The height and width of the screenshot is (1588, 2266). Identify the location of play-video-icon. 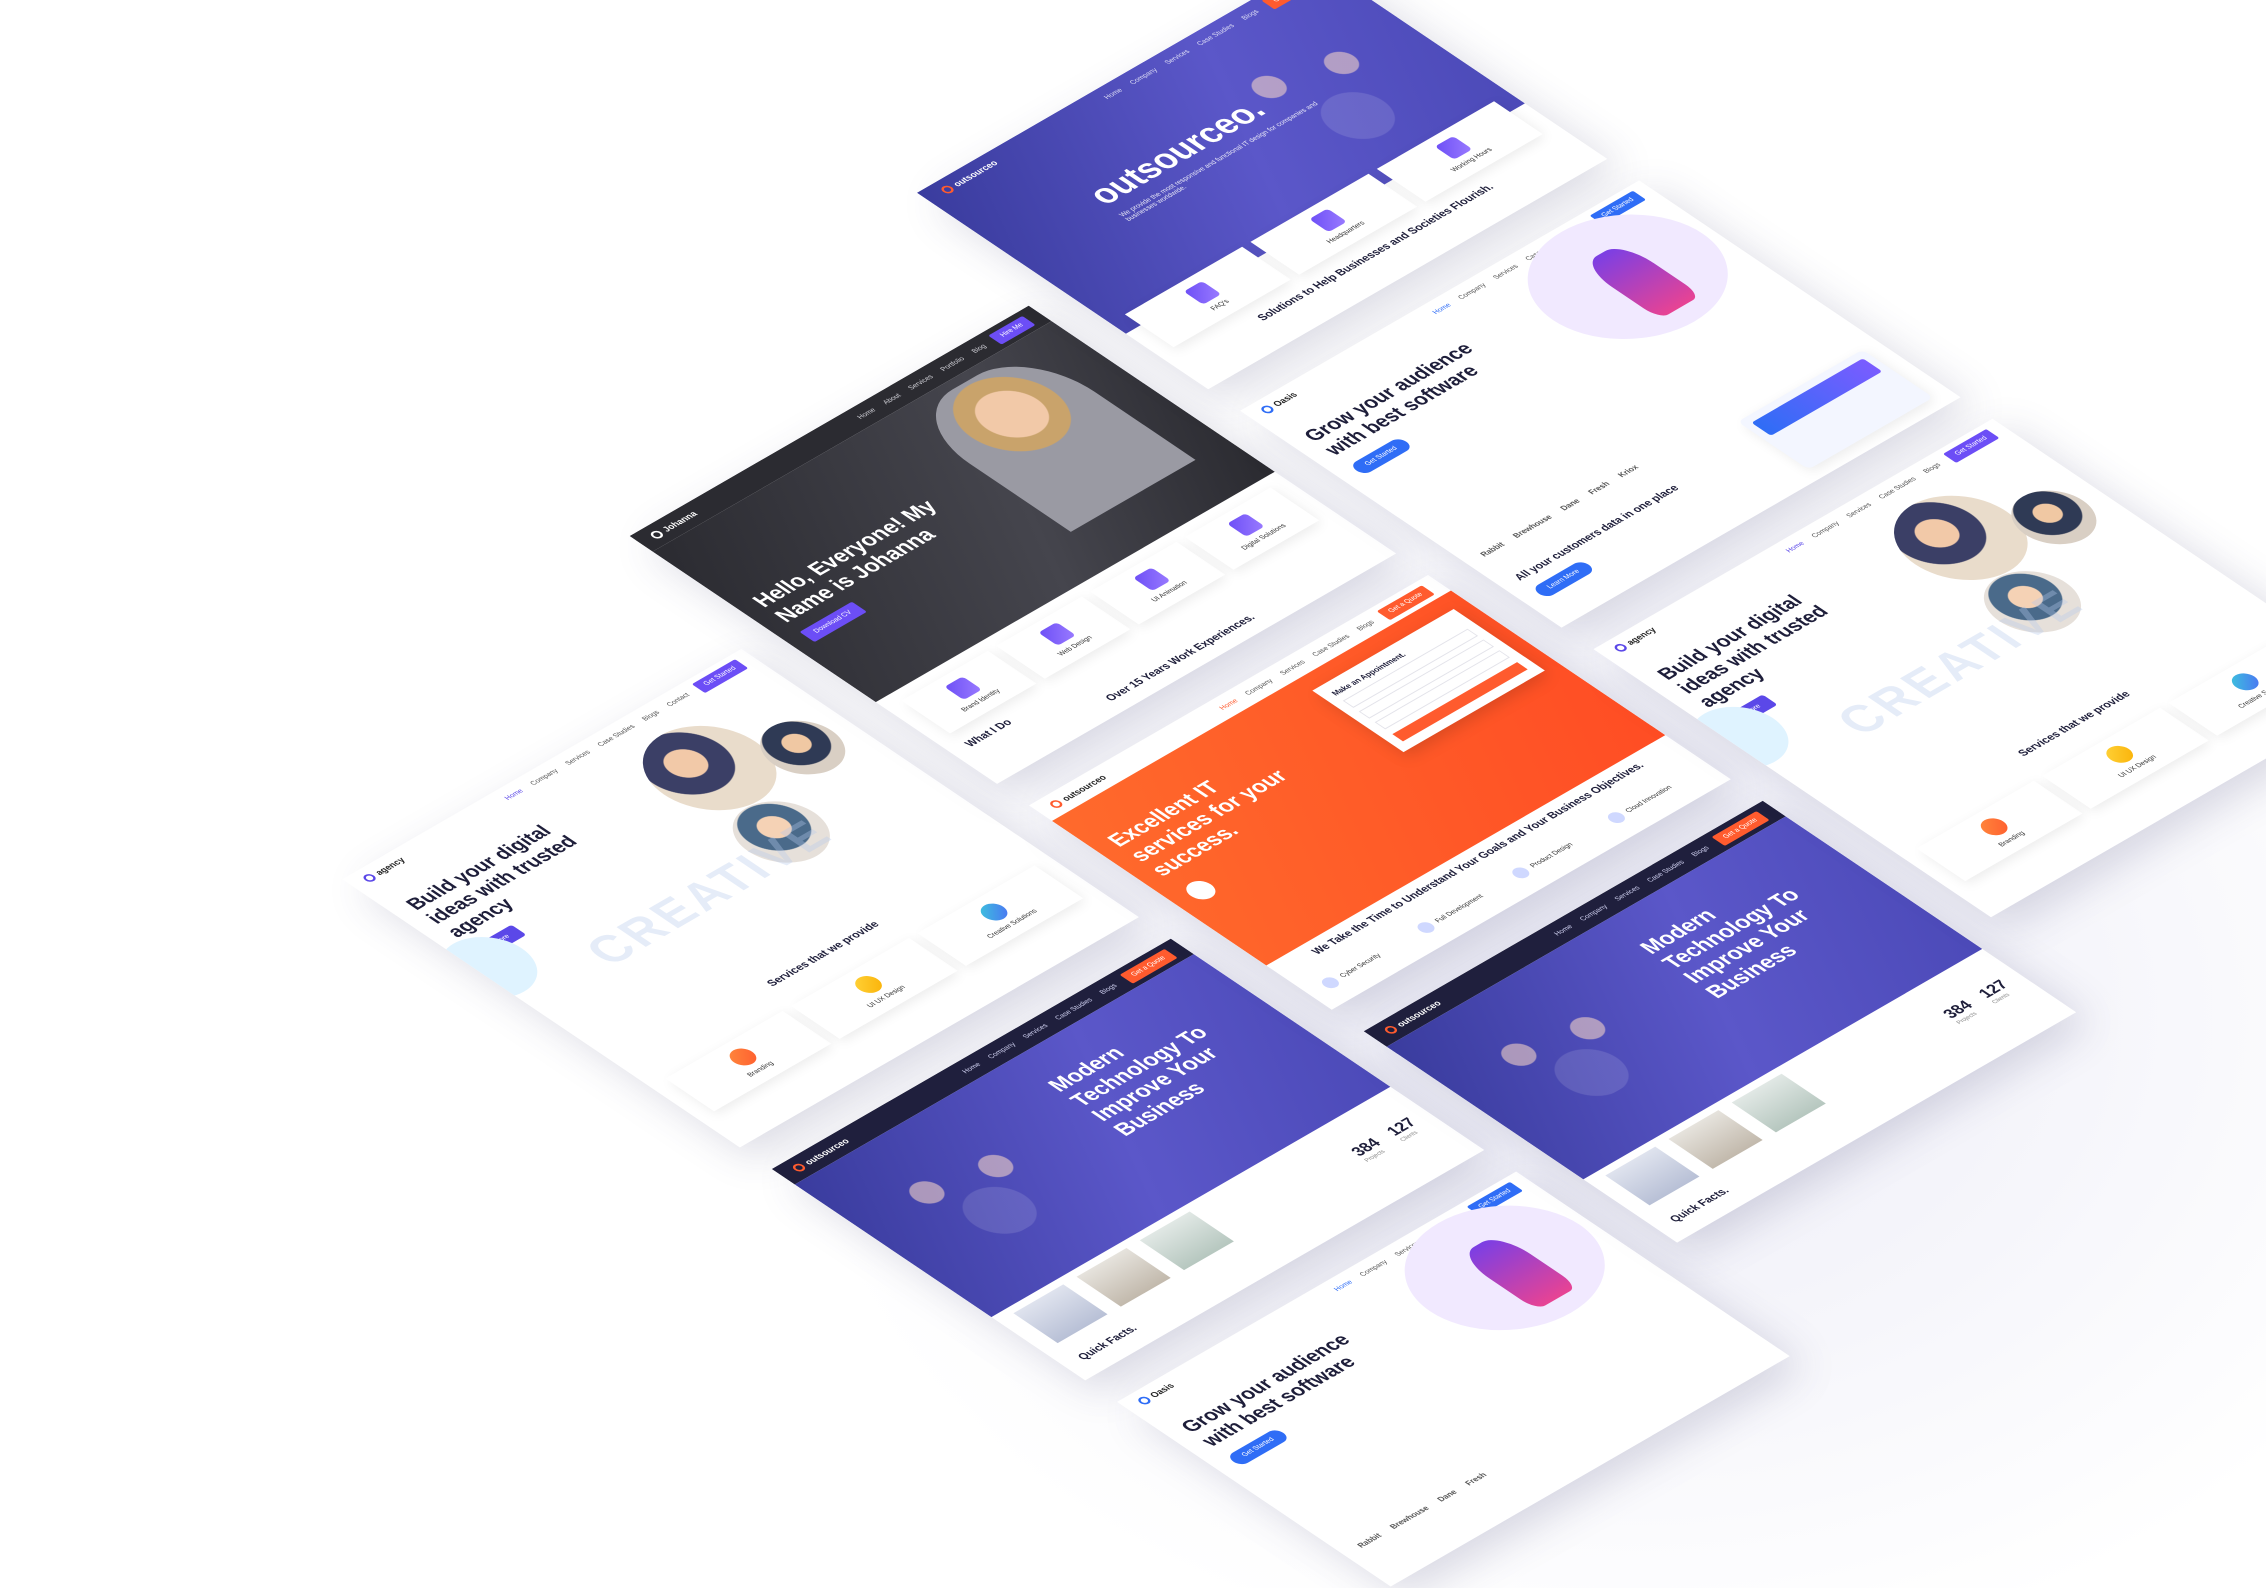
(1201, 890).